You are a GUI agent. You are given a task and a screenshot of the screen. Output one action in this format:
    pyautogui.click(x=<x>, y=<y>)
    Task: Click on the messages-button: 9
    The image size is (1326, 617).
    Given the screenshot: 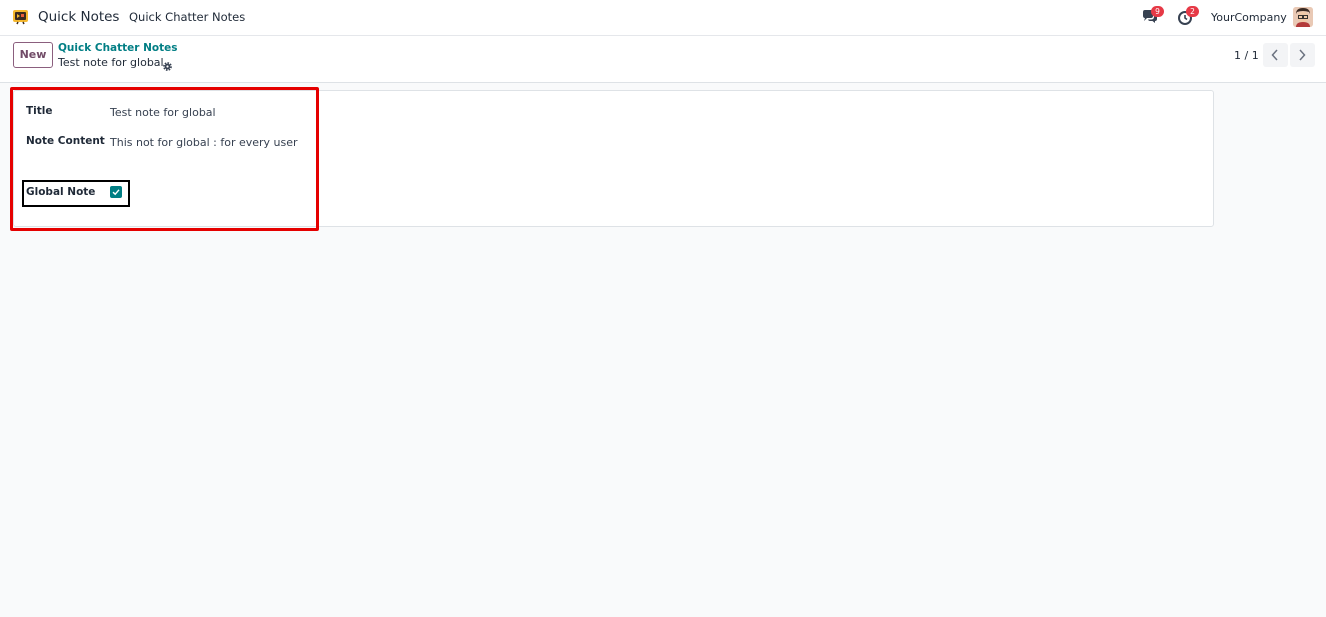 What is the action you would take?
    pyautogui.click(x=1153, y=15)
    